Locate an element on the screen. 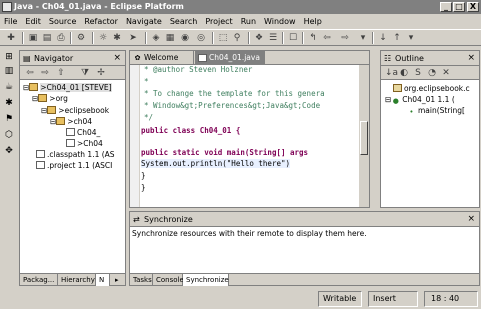  outline-item-label: Ch04_01 1.1 ( is located at coordinates (428, 99).